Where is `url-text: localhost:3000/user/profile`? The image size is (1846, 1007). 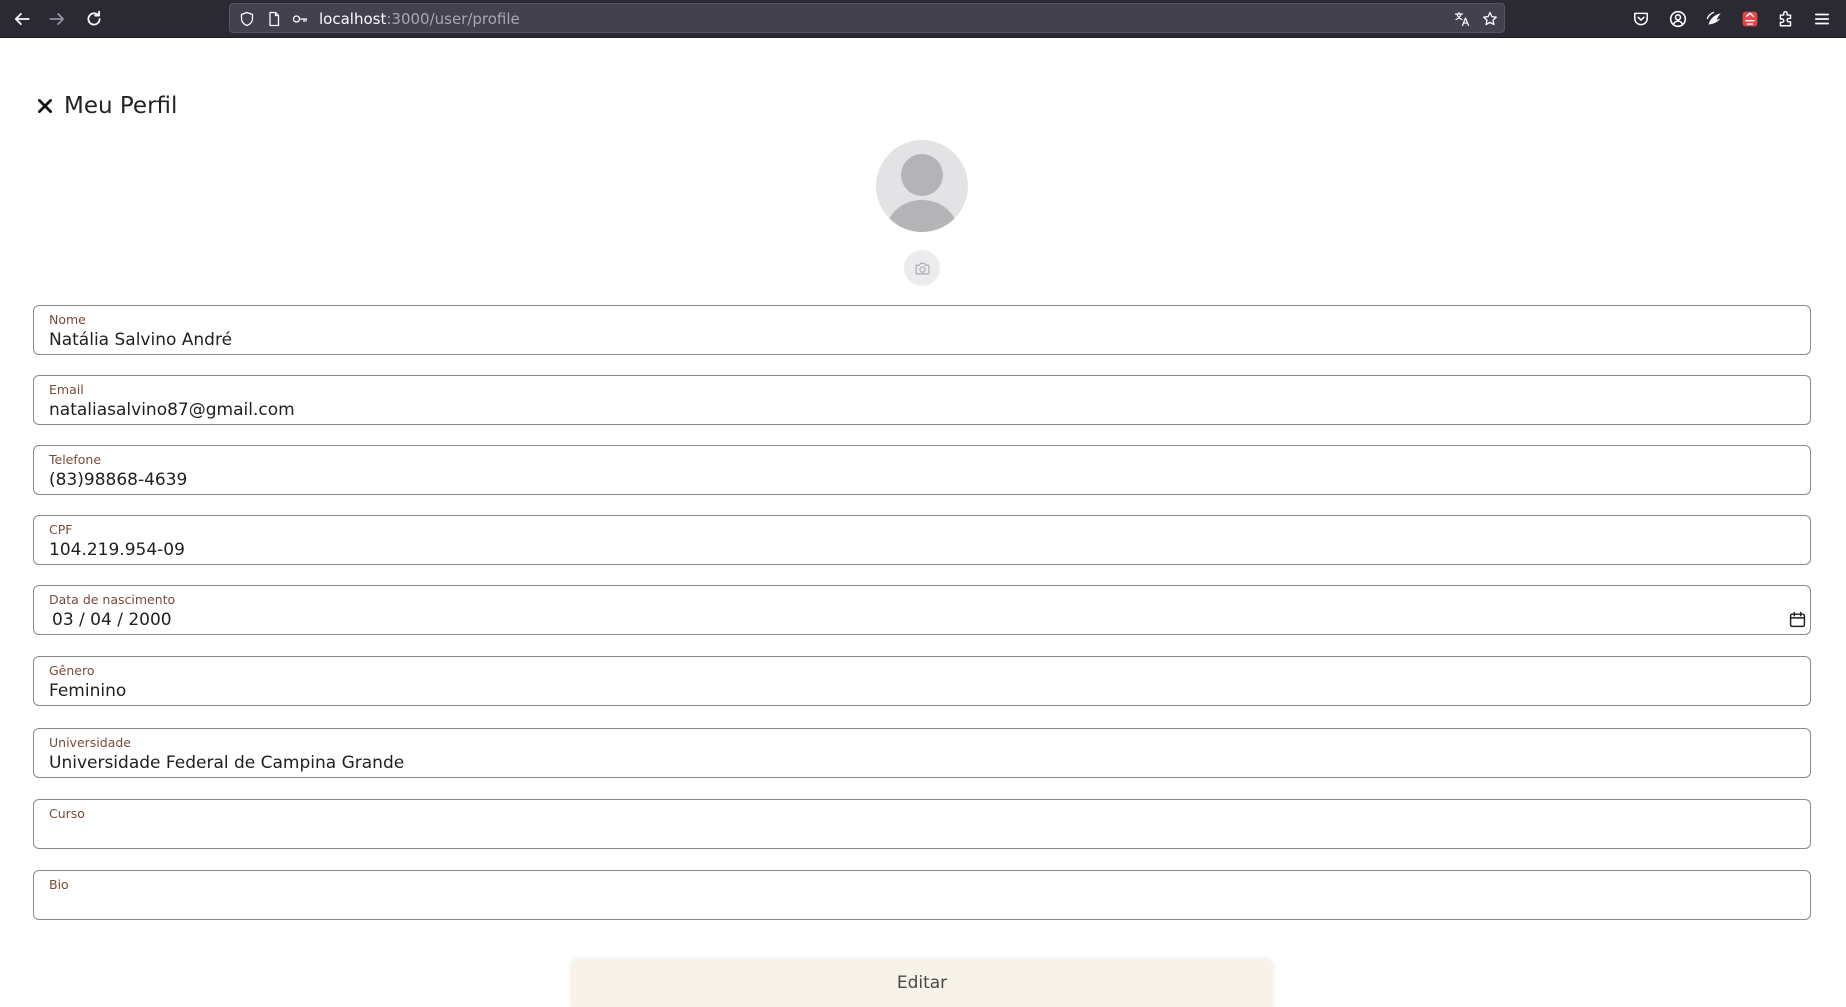
url-text: localhost:3000/user/profile is located at coordinates (419, 19).